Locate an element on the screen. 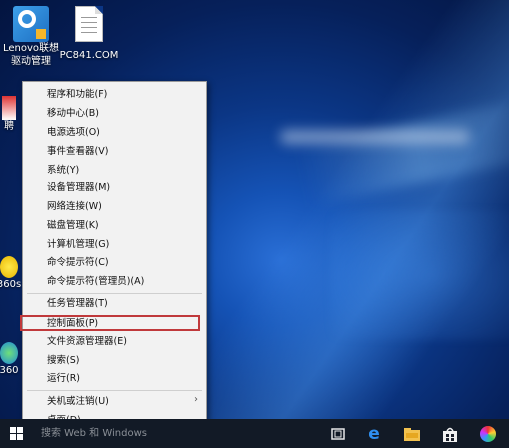 The image size is (509, 448). lenovo-driver-icon is located at coordinates (31, 24).